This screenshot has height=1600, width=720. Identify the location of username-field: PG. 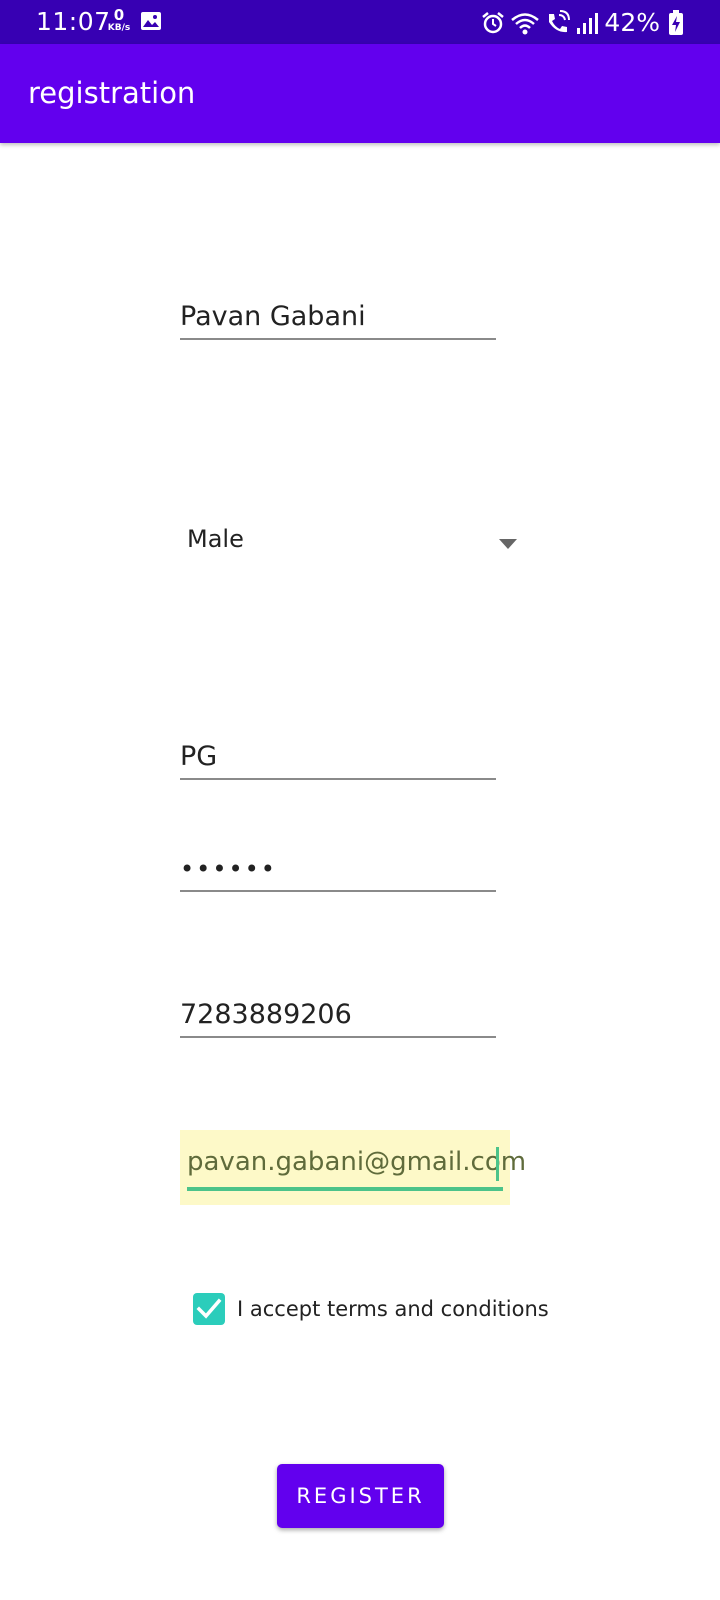
(338, 759).